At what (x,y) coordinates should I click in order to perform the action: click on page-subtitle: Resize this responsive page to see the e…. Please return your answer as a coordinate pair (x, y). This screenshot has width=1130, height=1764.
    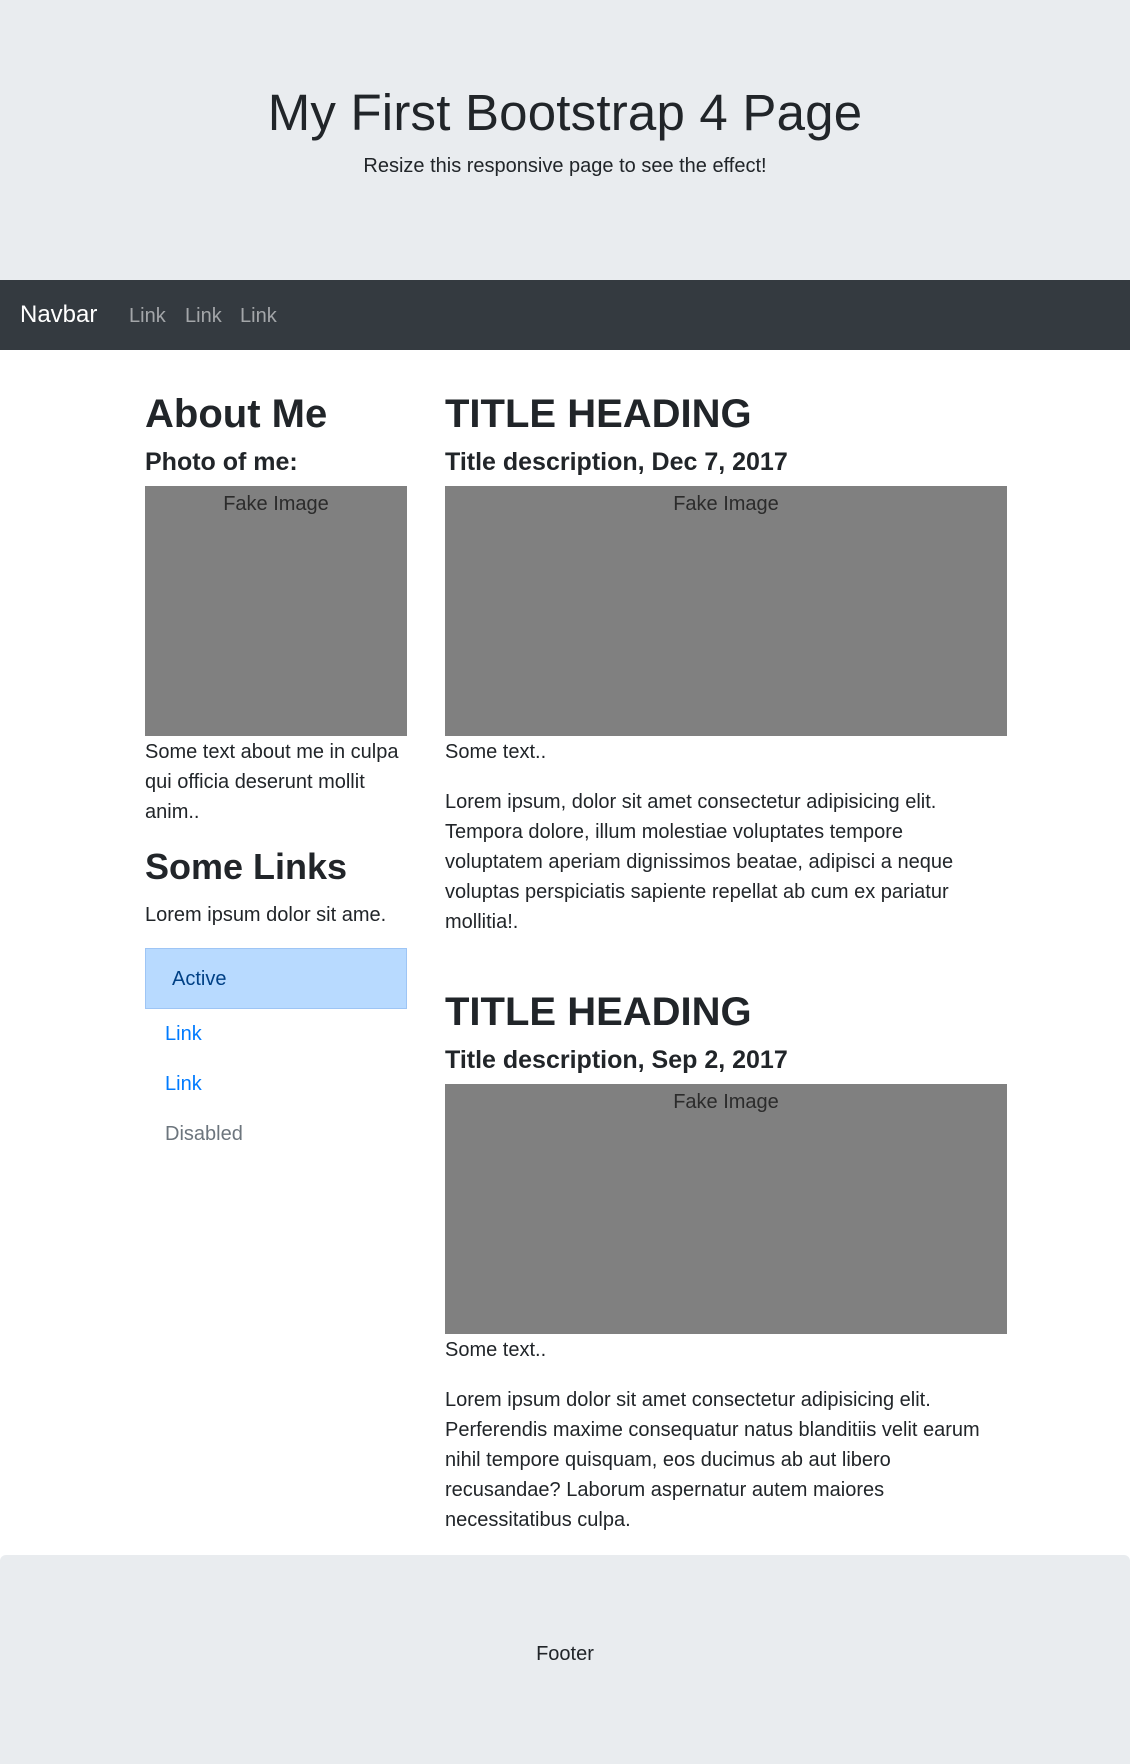
    Looking at the image, I should click on (565, 166).